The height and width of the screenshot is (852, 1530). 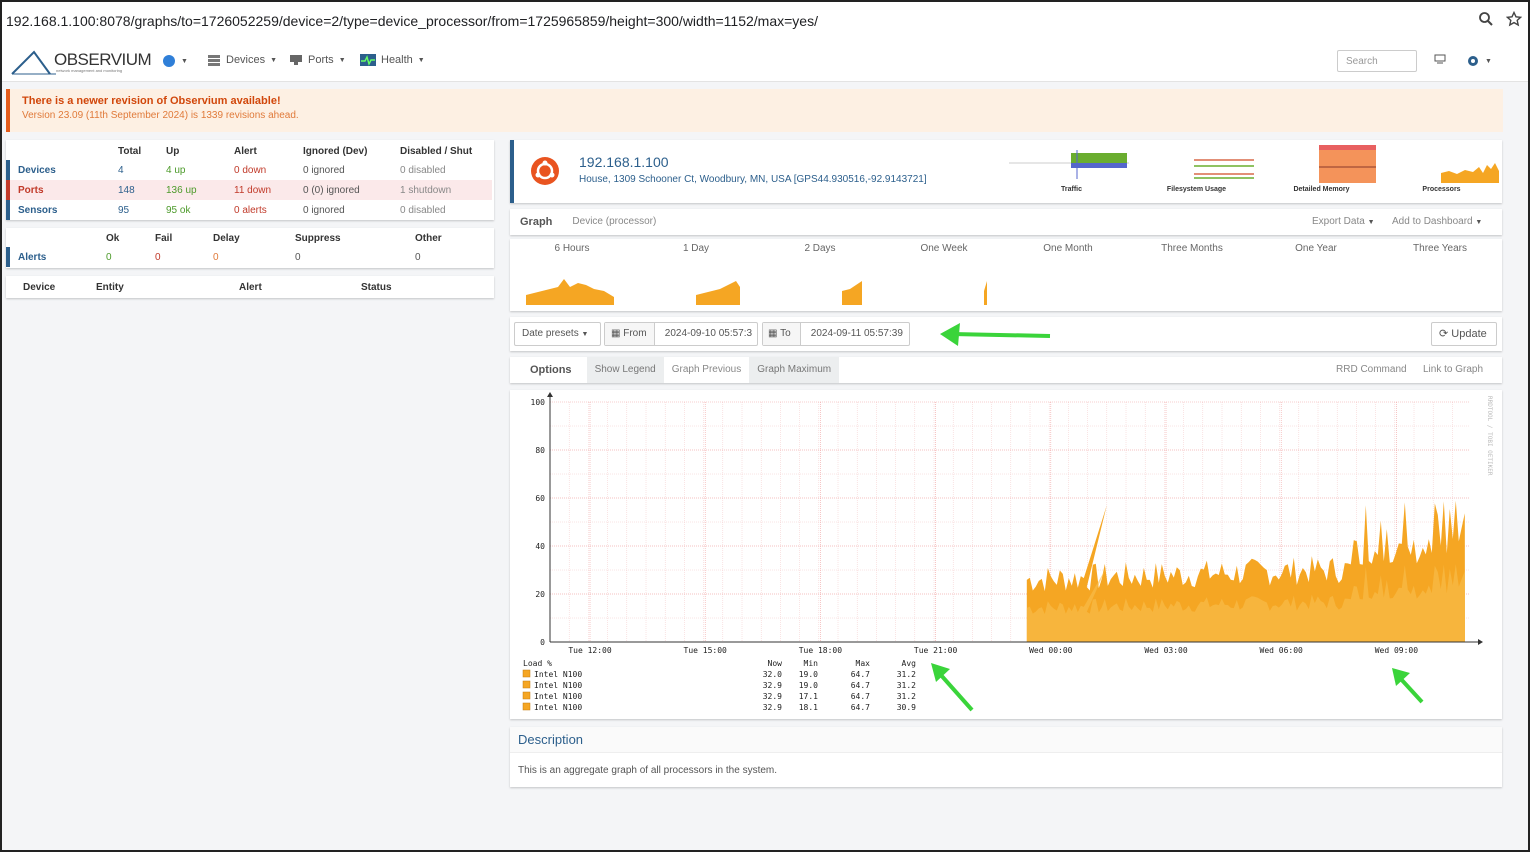 I want to click on period-one-month: One Month, so click(x=1068, y=248).